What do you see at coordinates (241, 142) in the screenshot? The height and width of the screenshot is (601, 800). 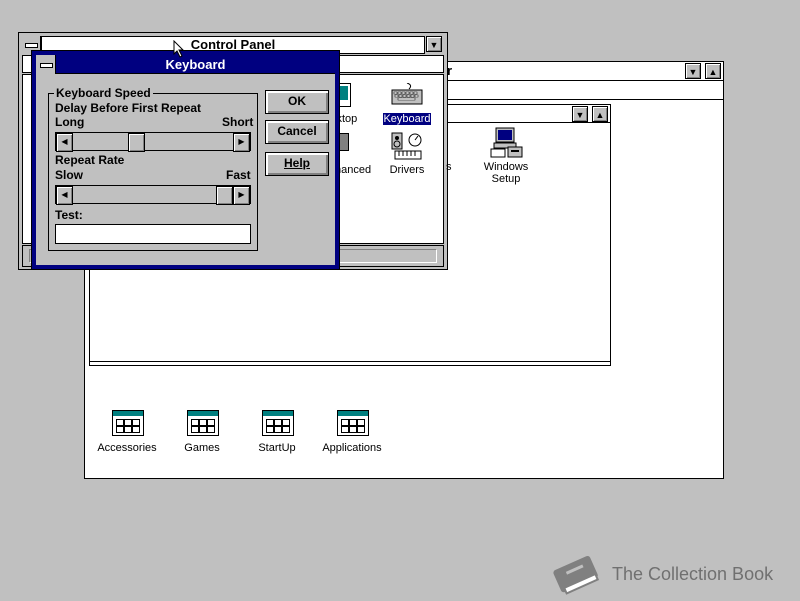 I see `delay-right-arrow: ▶` at bounding box center [241, 142].